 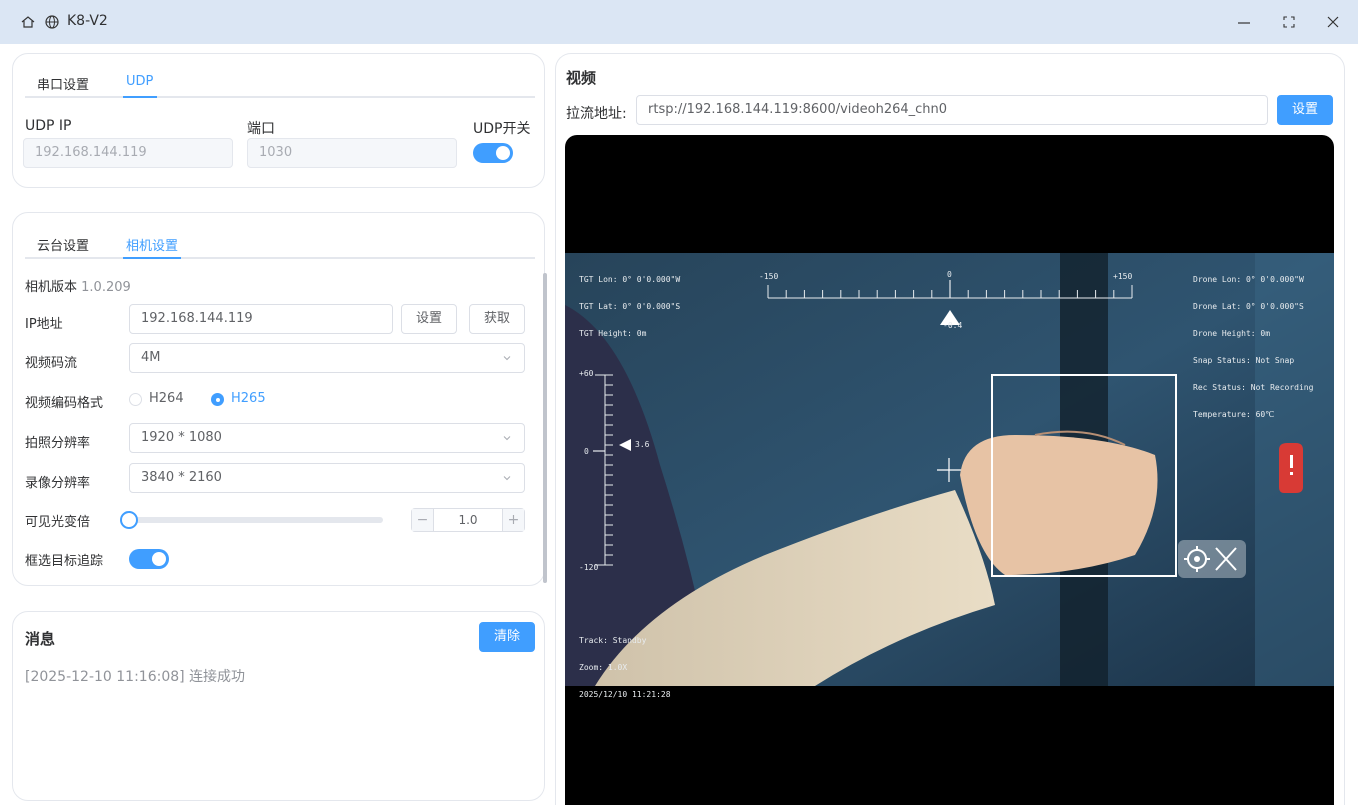 What do you see at coordinates (256, 520) in the screenshot?
I see `zoom-slider-track` at bounding box center [256, 520].